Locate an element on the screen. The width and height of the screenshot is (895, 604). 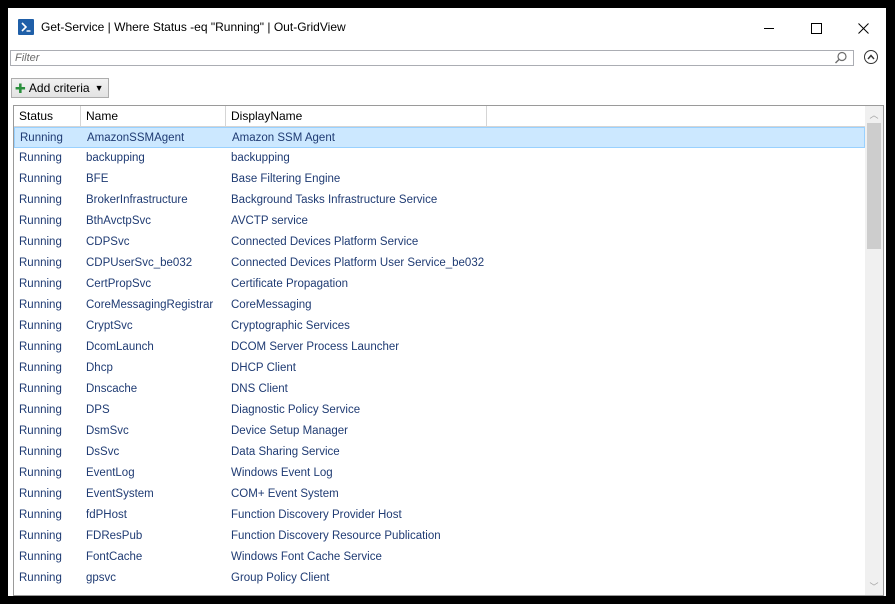
table-row: Running DsmSvc Device Setup Manager is located at coordinates (439, 431).